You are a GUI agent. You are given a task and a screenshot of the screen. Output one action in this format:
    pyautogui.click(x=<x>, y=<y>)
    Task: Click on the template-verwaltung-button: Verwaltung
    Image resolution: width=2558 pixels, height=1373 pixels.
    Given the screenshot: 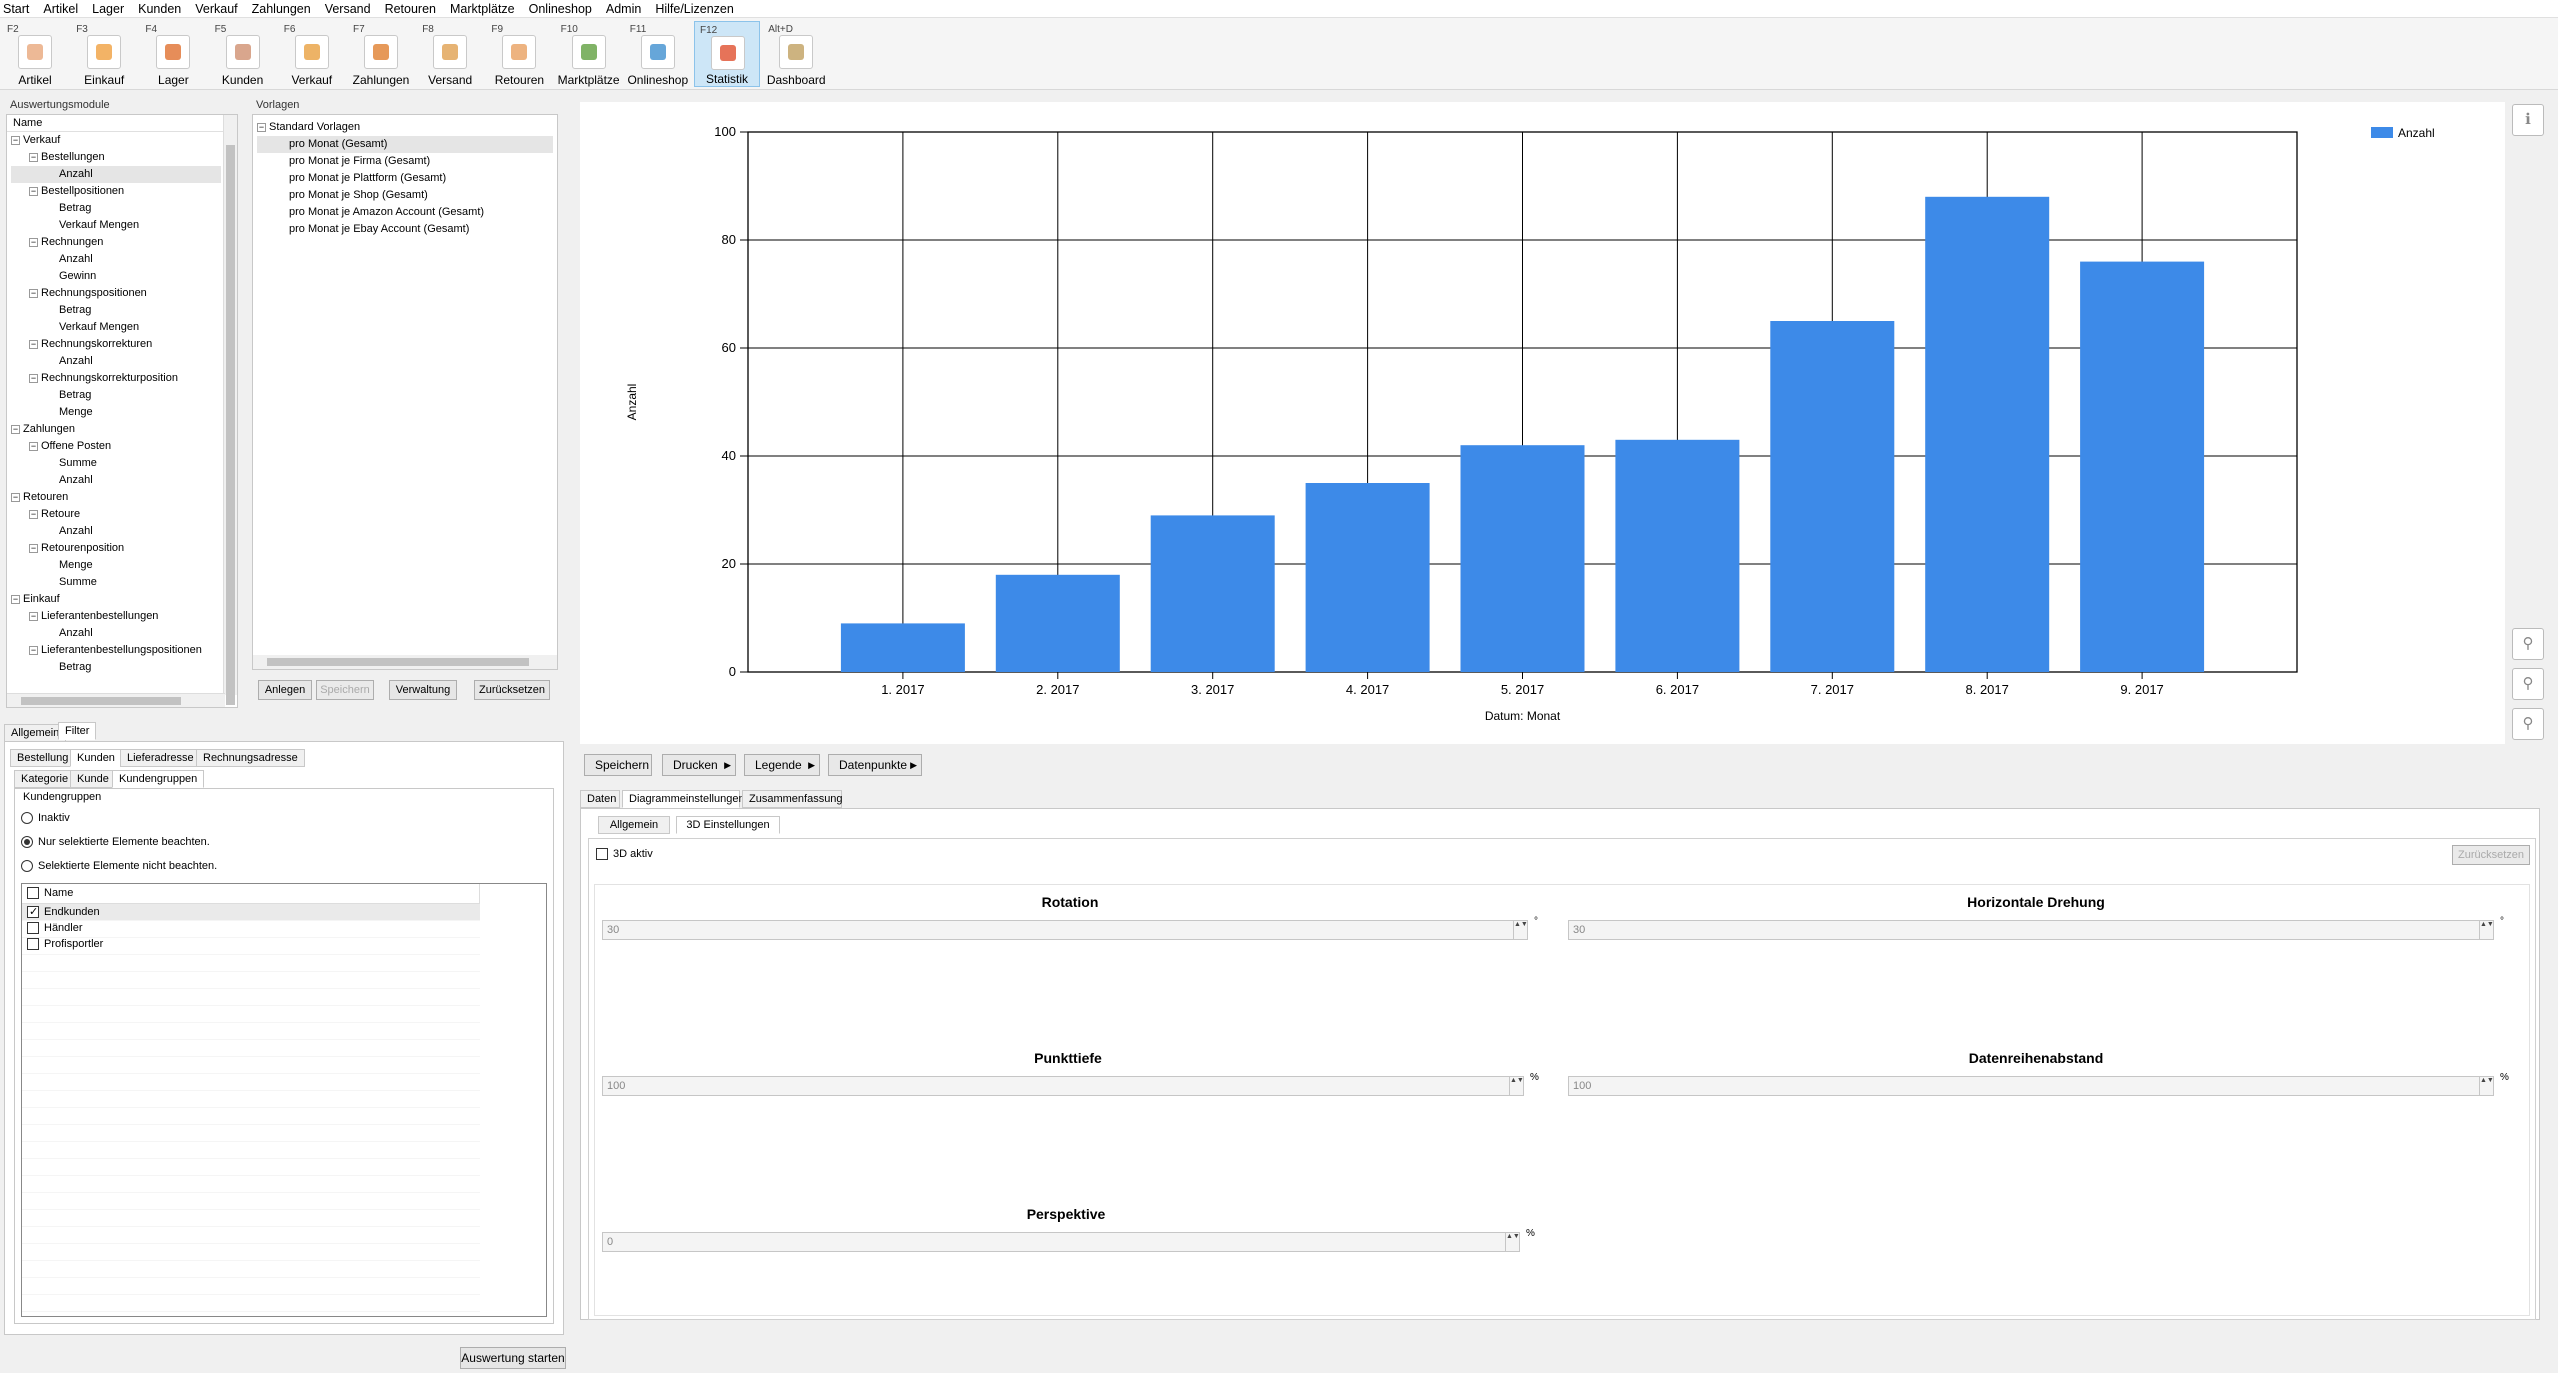 What is the action you would take?
    pyautogui.click(x=423, y=690)
    